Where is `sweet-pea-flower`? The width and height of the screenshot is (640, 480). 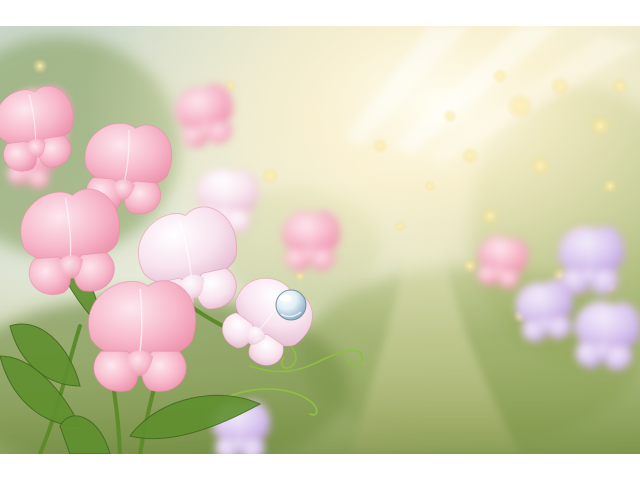 sweet-pea-flower is located at coordinates (142, 336).